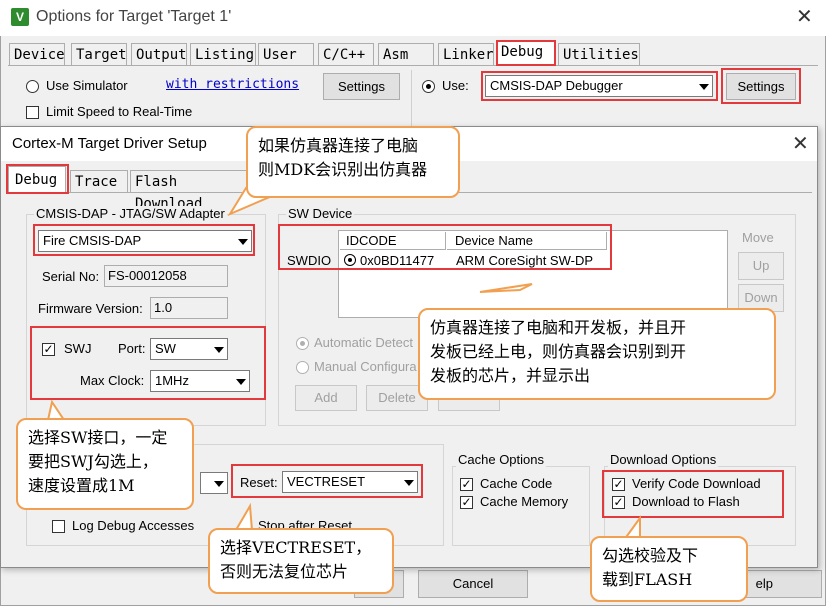  I want to click on callout-3-line-2: 要把SWJ勾选上，, so click(93, 461).